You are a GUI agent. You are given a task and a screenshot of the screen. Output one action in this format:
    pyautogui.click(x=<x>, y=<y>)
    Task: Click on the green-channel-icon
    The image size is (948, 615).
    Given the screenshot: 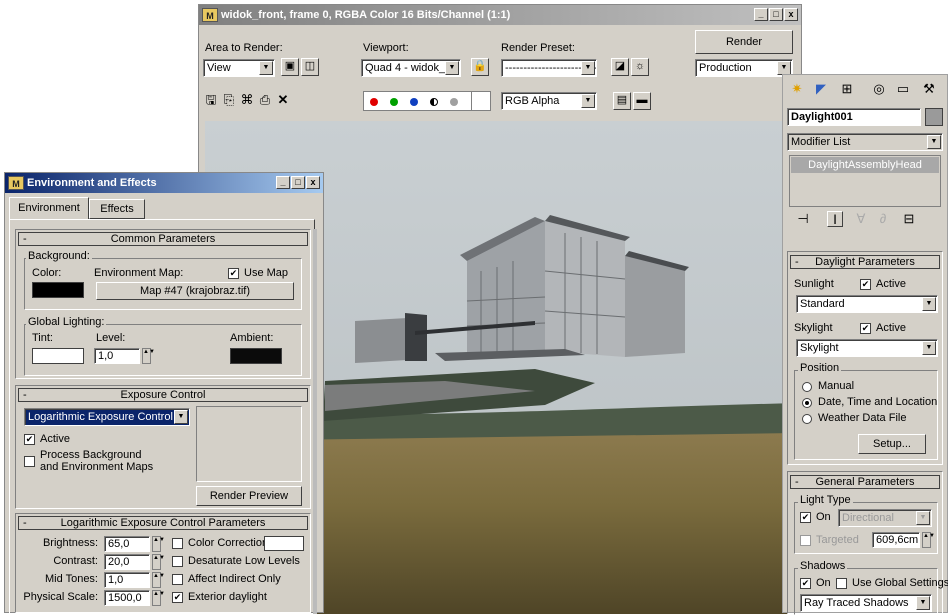 What is the action you would take?
    pyautogui.click(x=394, y=102)
    